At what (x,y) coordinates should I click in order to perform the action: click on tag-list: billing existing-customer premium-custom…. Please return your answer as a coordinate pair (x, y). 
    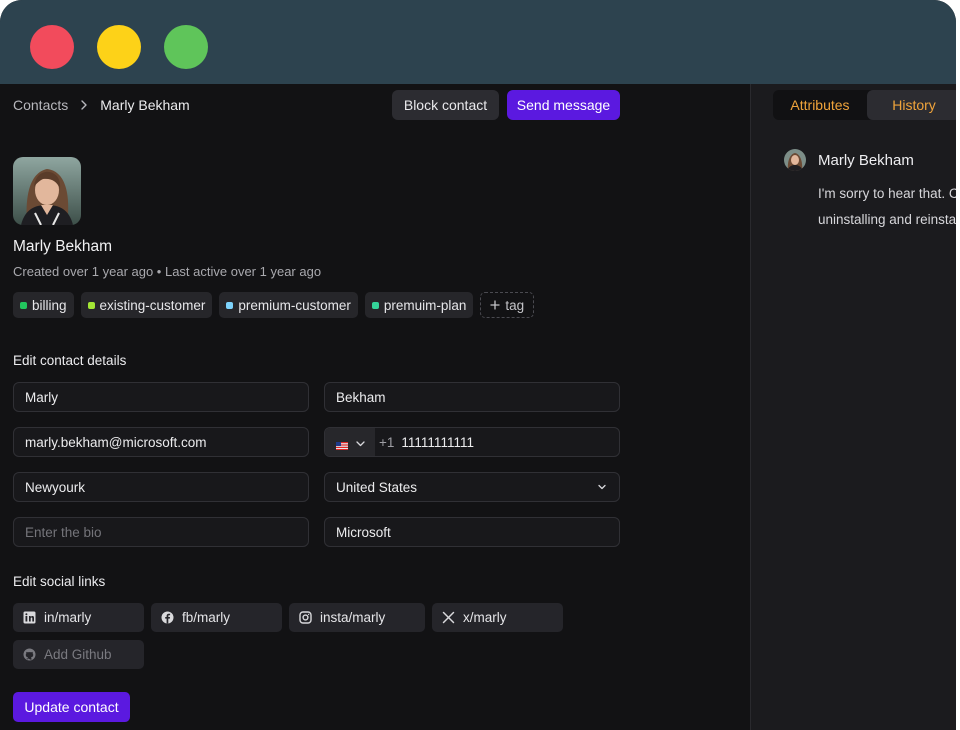
    Looking at the image, I should click on (274, 305).